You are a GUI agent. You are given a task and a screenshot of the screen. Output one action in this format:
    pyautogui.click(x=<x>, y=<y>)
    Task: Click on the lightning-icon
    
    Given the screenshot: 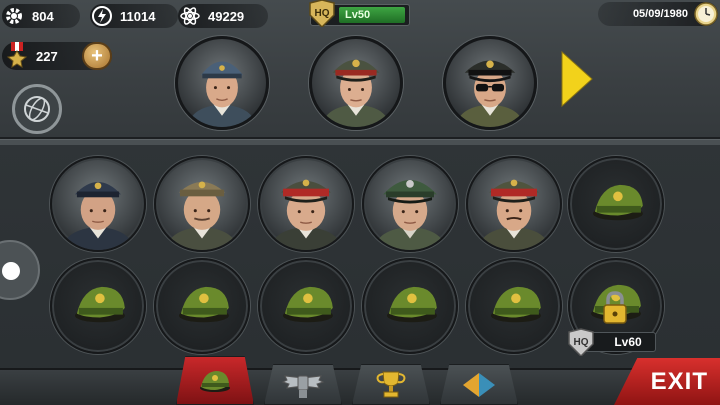 What is the action you would take?
    pyautogui.click(x=102, y=16)
    